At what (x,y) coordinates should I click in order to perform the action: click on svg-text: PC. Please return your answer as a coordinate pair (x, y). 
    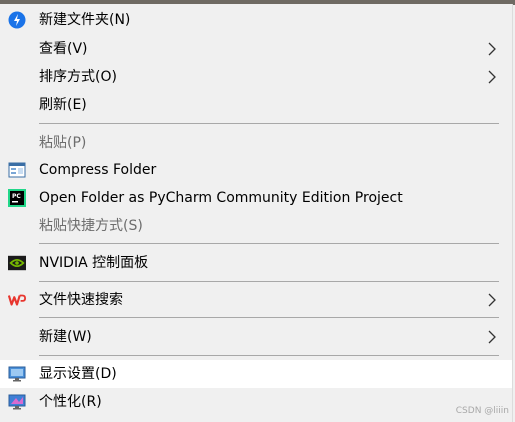
    Looking at the image, I should click on (16, 196).